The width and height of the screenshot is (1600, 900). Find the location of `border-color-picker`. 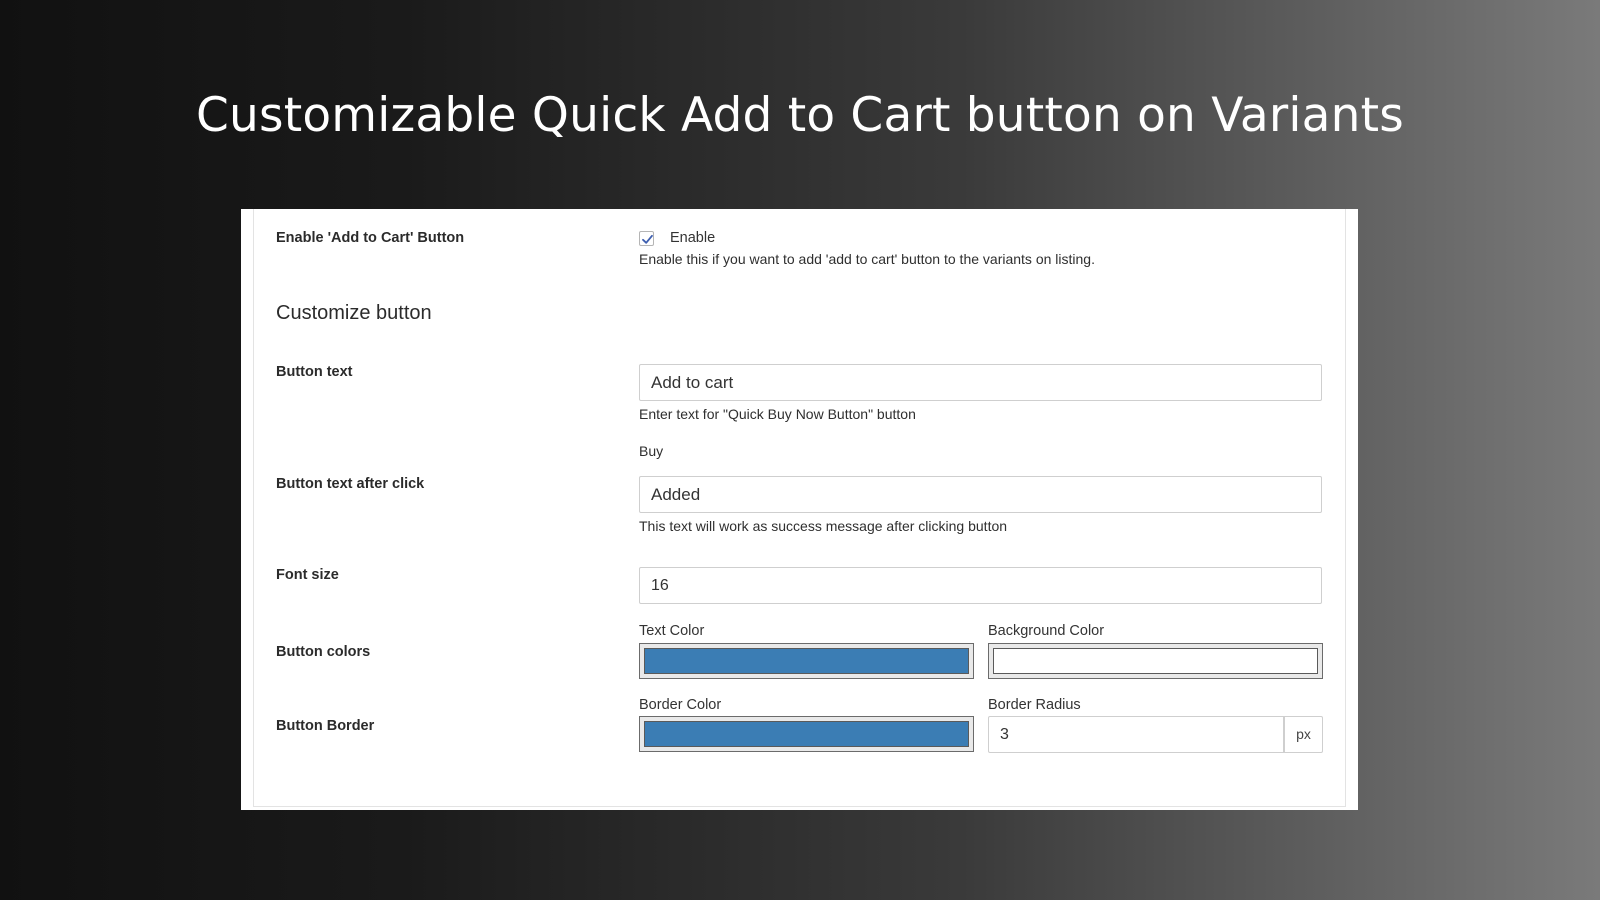

border-color-picker is located at coordinates (806, 734).